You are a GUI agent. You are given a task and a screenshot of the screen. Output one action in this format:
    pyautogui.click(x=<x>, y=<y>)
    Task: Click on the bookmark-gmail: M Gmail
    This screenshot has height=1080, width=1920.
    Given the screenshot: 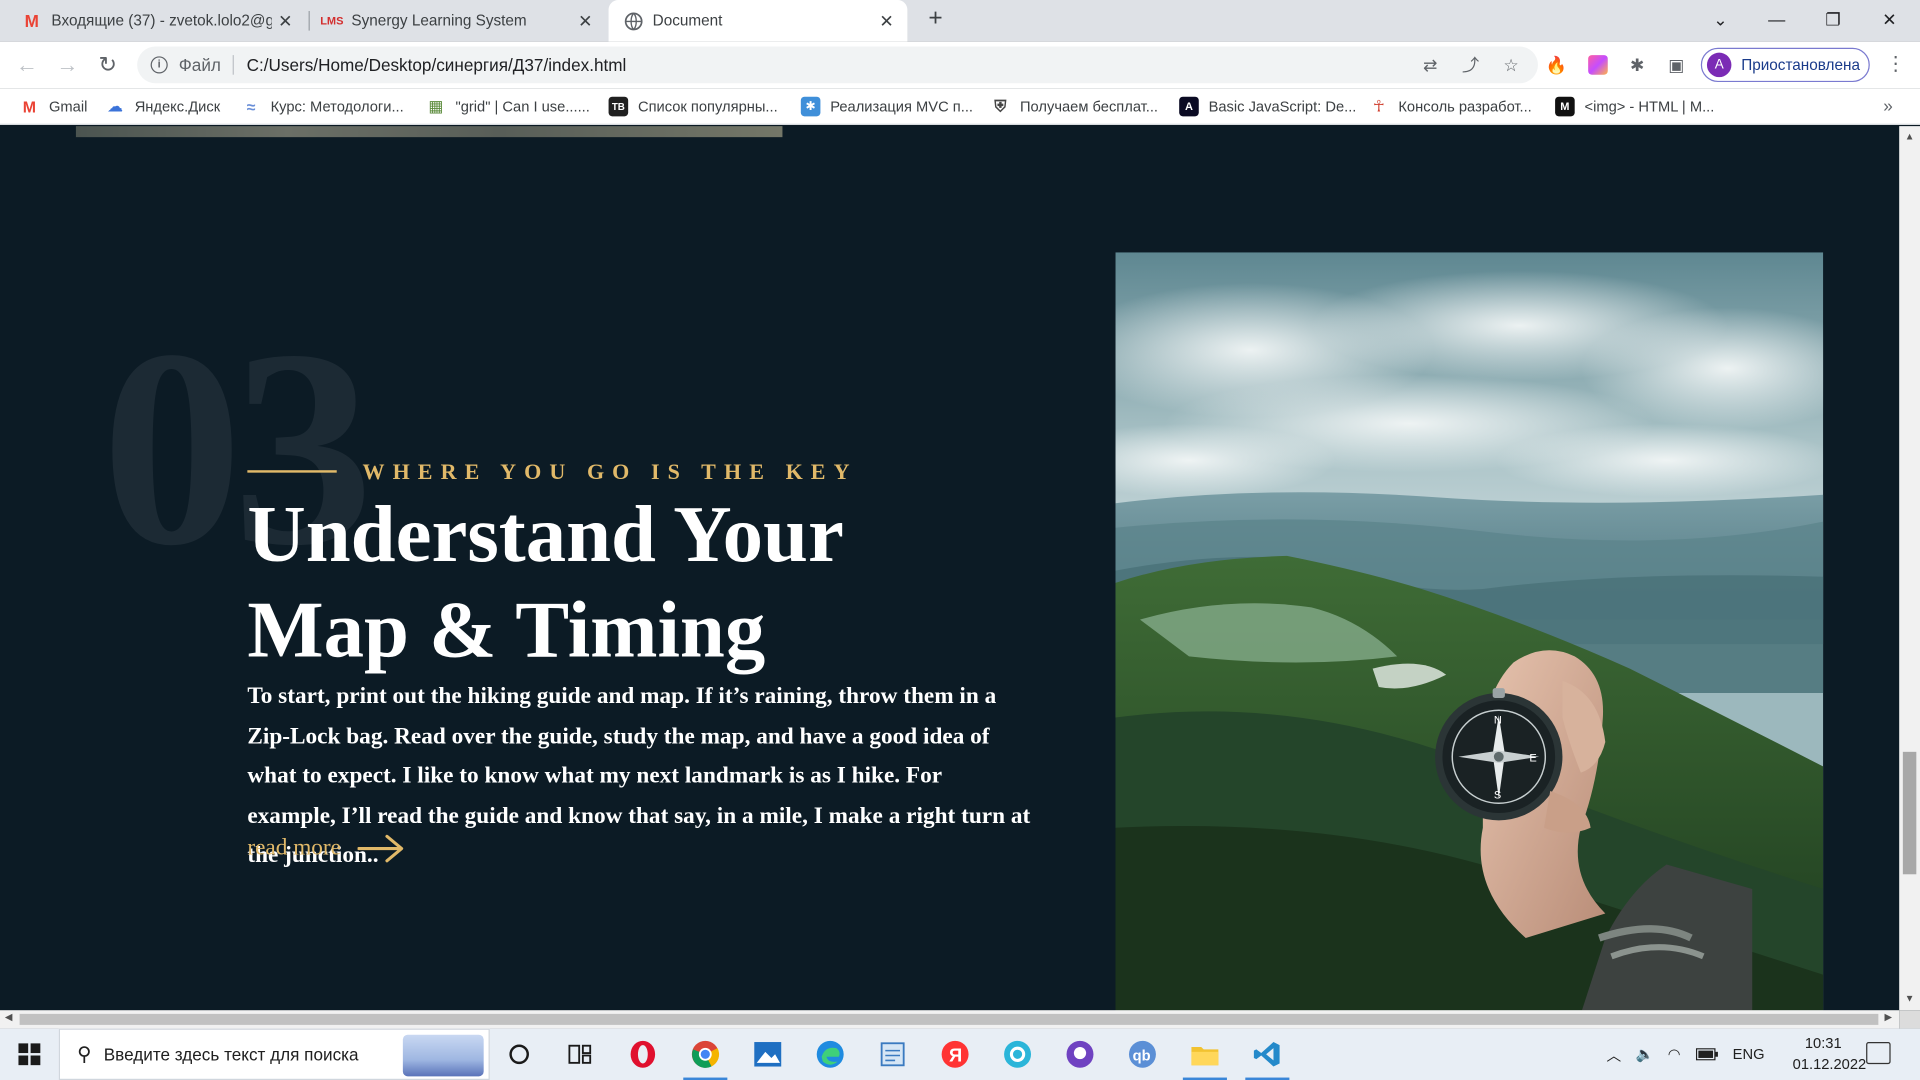 What is the action you would take?
    pyautogui.click(x=54, y=107)
    